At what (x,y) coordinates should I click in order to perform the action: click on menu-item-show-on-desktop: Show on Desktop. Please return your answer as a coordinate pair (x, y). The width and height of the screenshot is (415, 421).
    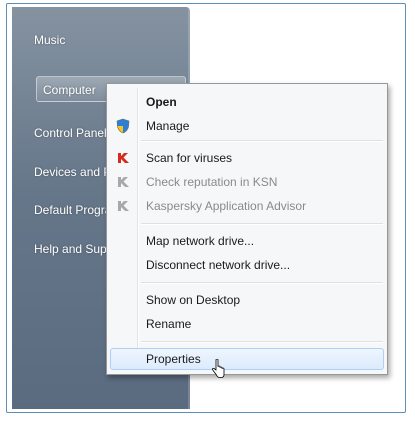
    Looking at the image, I should click on (193, 300).